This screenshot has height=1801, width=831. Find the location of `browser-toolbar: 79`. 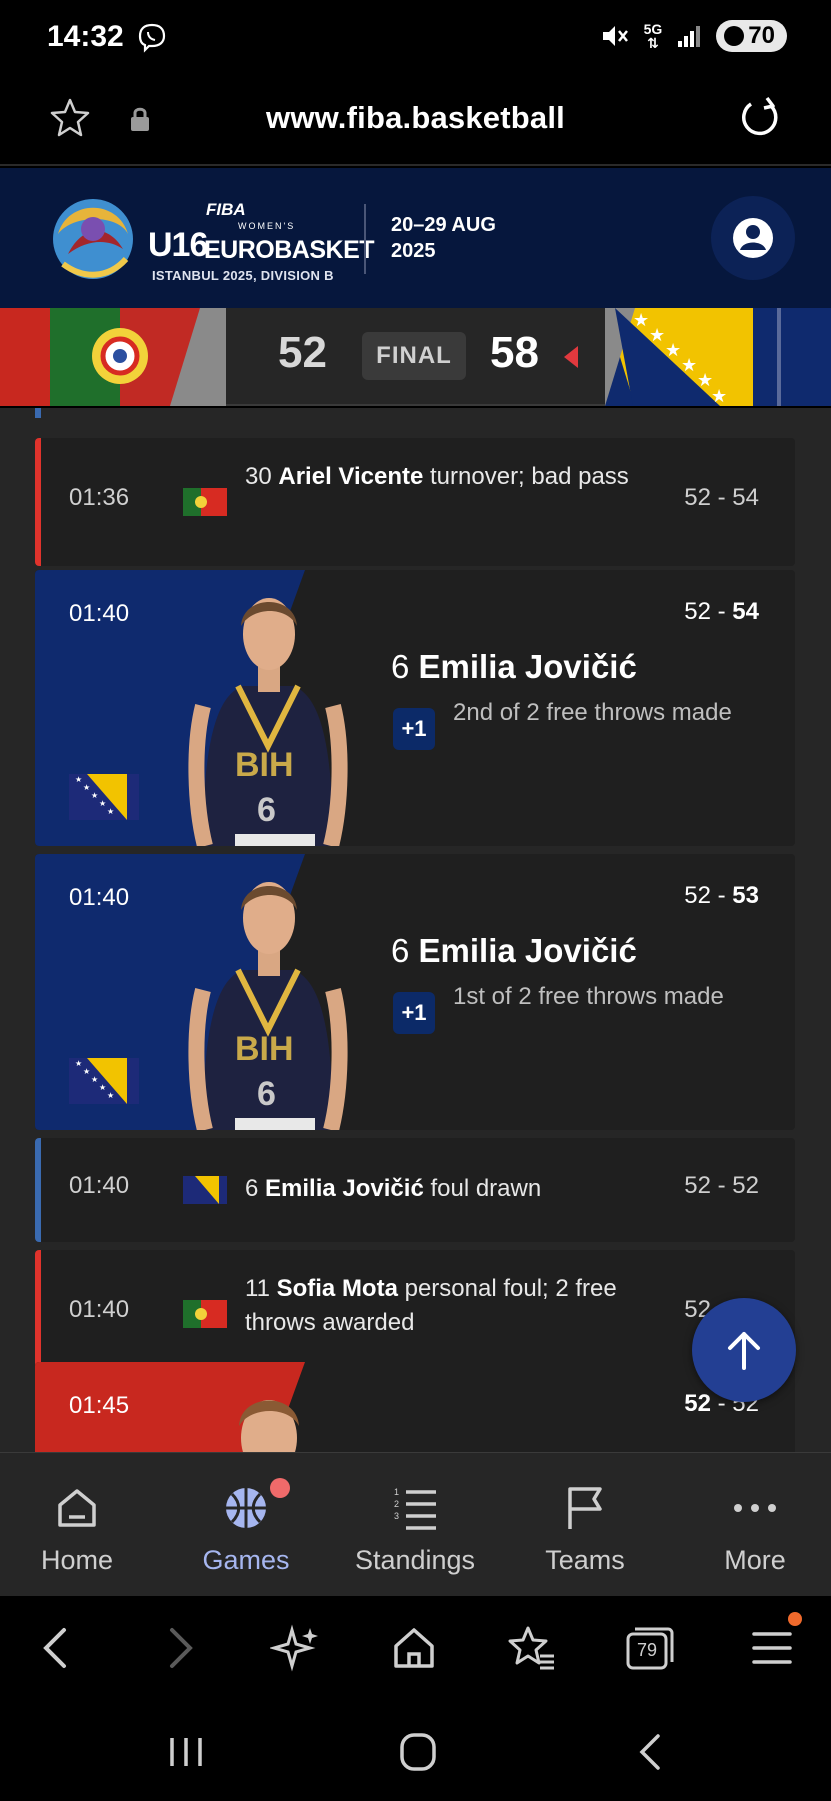

browser-toolbar: 79 is located at coordinates (415, 1648).